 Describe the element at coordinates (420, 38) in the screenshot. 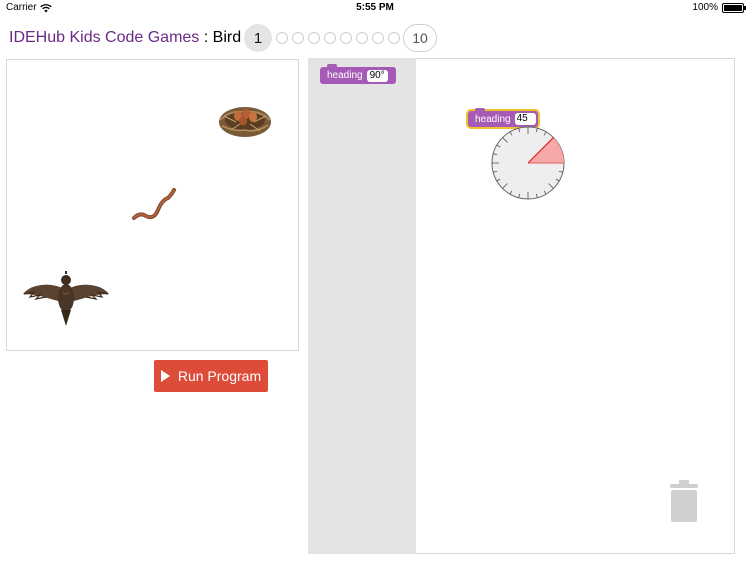

I see `level-last: 10` at that location.